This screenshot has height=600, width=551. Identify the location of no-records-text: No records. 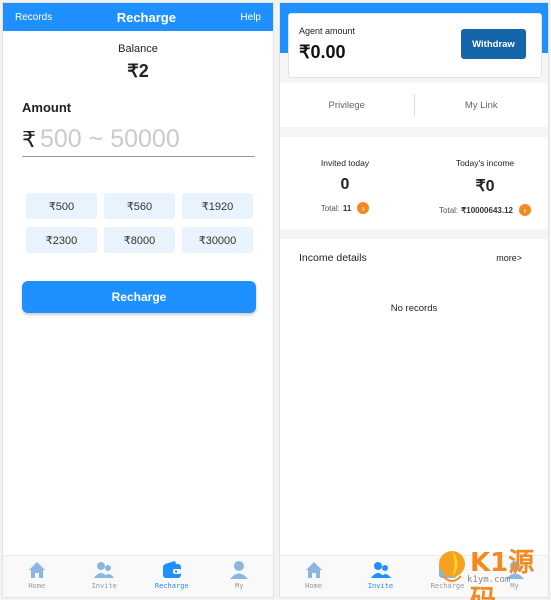
(414, 308).